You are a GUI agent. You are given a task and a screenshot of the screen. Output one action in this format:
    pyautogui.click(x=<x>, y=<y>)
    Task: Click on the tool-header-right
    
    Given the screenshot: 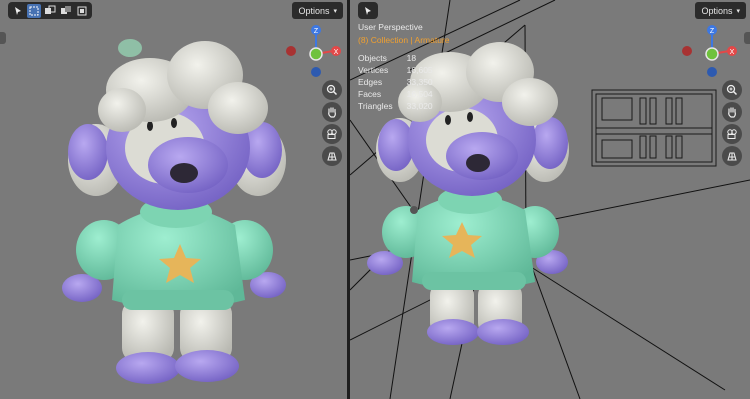 What is the action you would take?
    pyautogui.click(x=368, y=10)
    